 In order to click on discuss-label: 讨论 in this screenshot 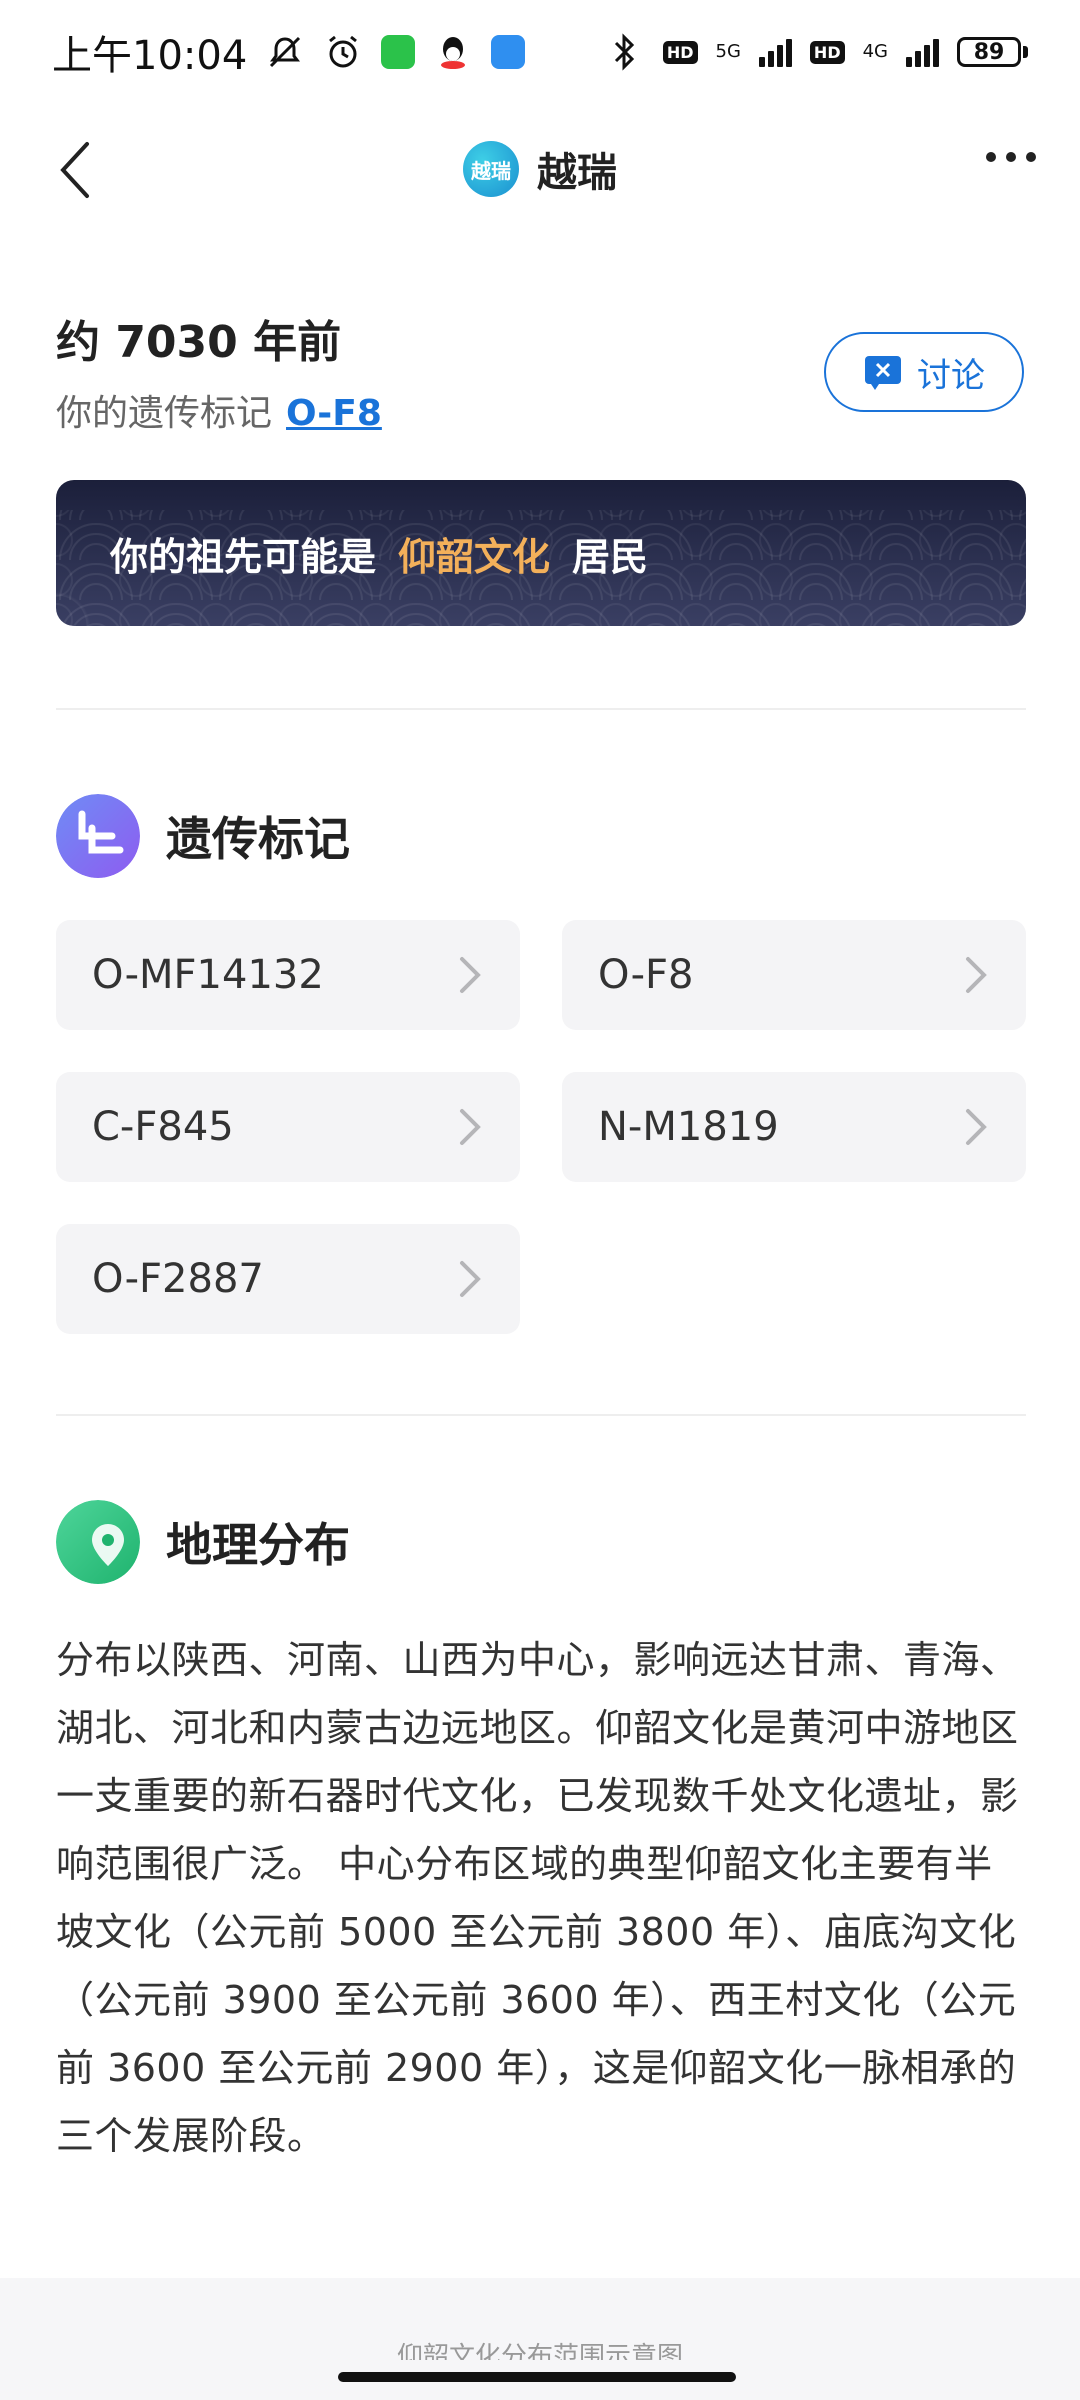, I will do `click(951, 375)`.